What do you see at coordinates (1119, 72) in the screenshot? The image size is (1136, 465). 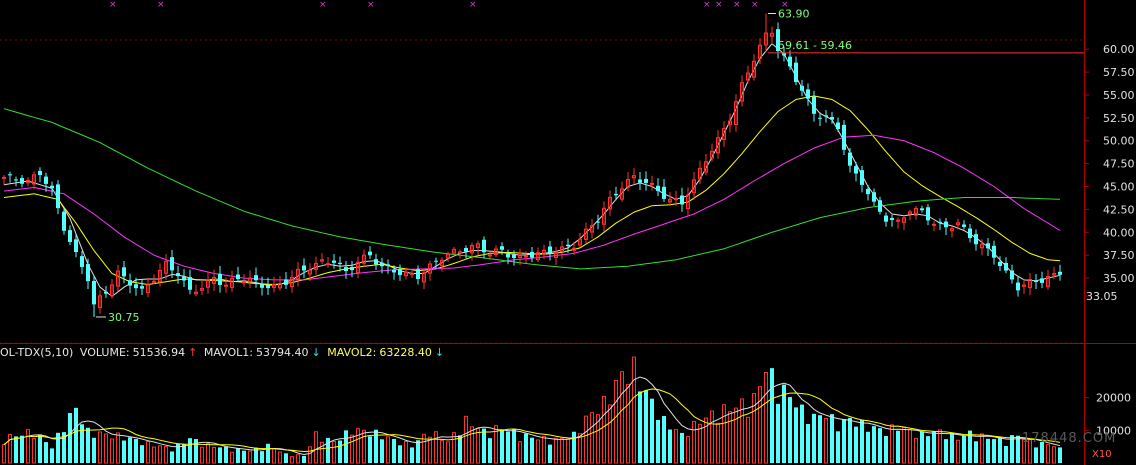 I see `price-tick-label: 57.50` at bounding box center [1119, 72].